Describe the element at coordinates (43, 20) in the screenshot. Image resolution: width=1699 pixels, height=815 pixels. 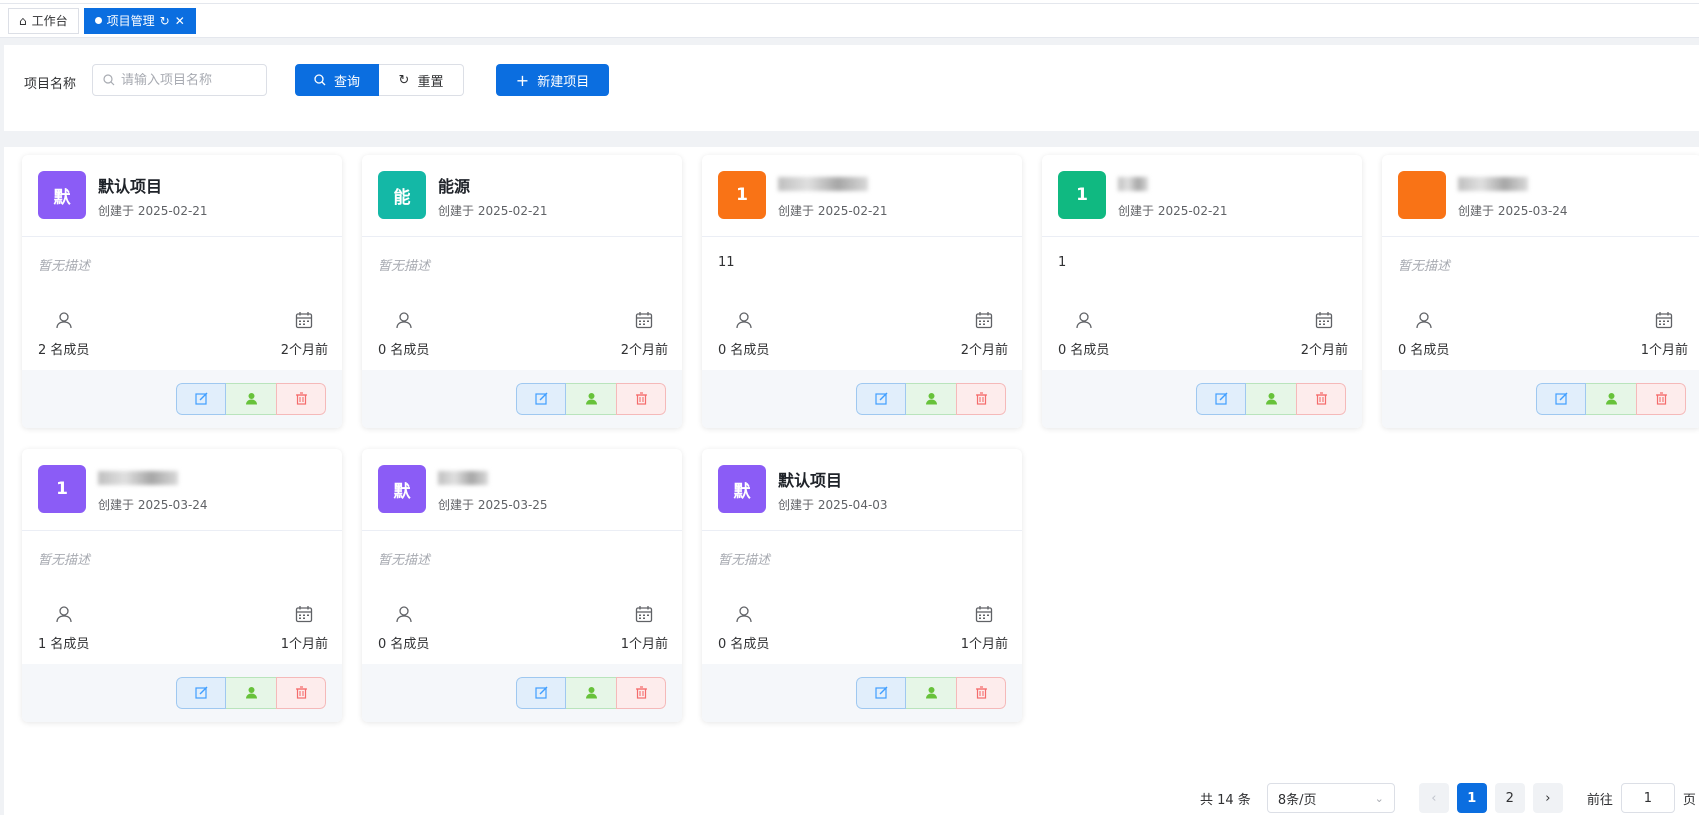
I see `tab-workbench: ⌂ 工作台` at that location.